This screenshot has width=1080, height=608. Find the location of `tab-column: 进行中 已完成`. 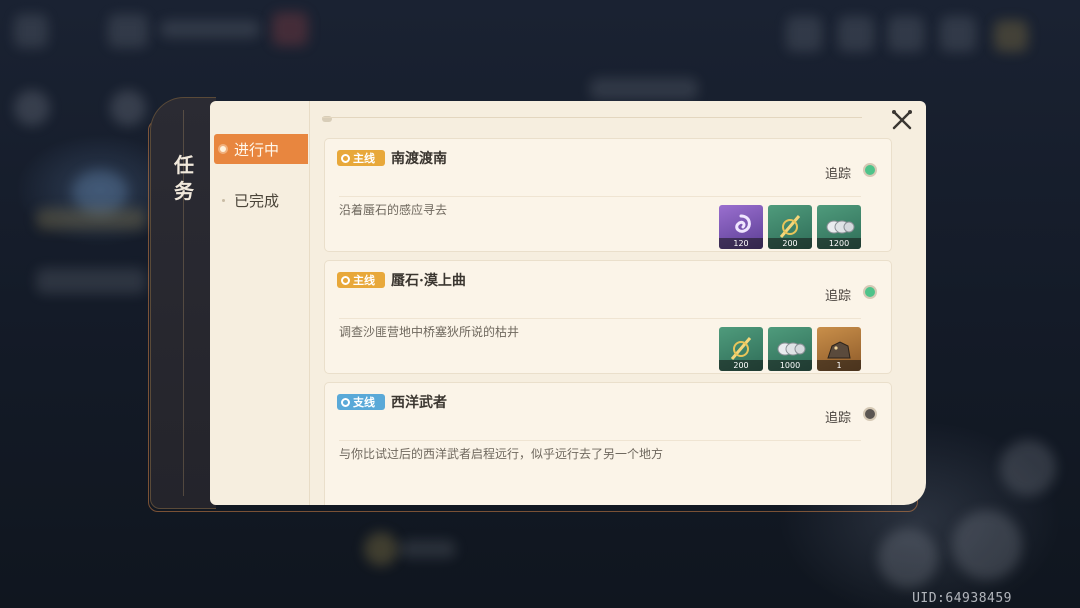

tab-column: 进行中 已完成 is located at coordinates (260, 303).